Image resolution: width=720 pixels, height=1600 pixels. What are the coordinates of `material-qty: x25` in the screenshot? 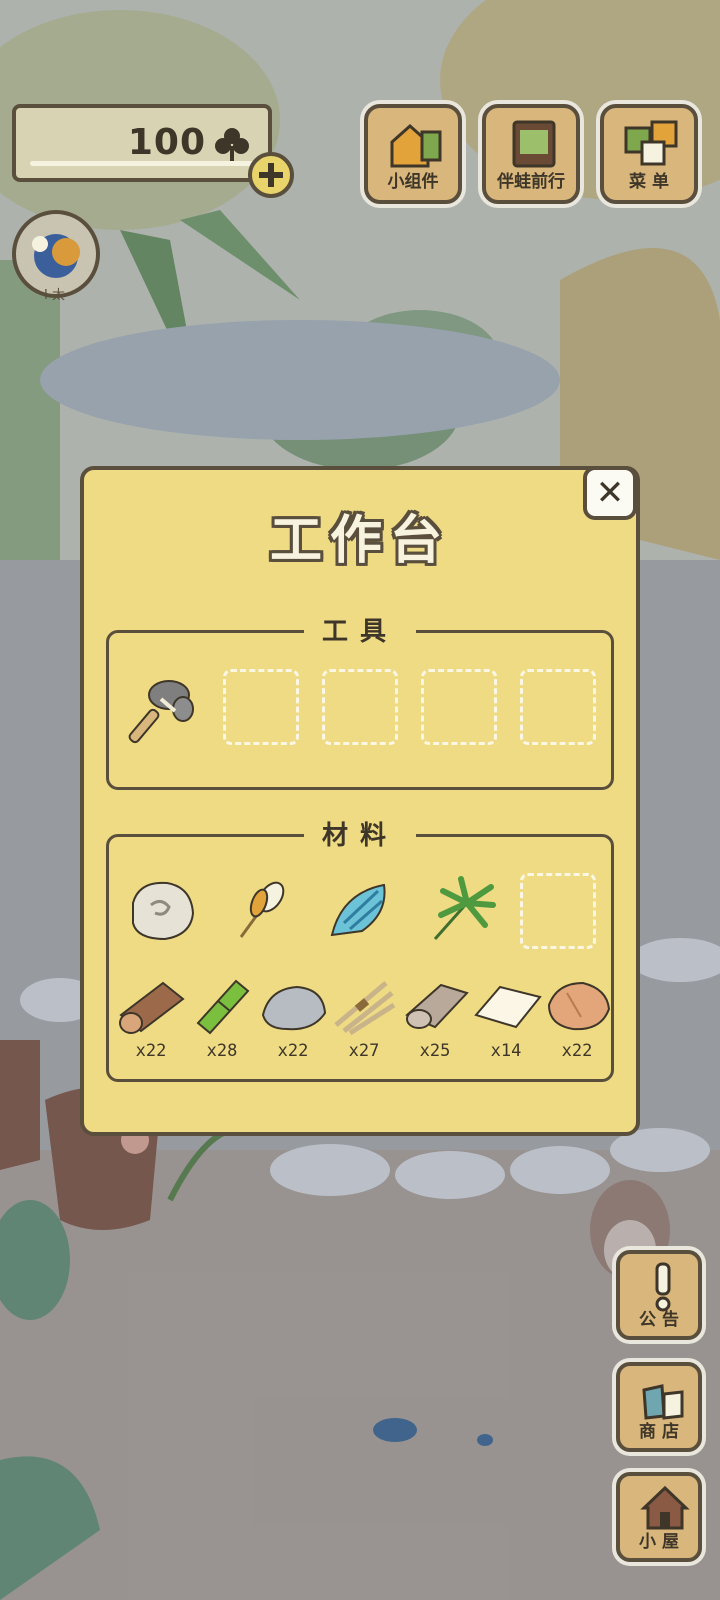 It's located at (435, 1051).